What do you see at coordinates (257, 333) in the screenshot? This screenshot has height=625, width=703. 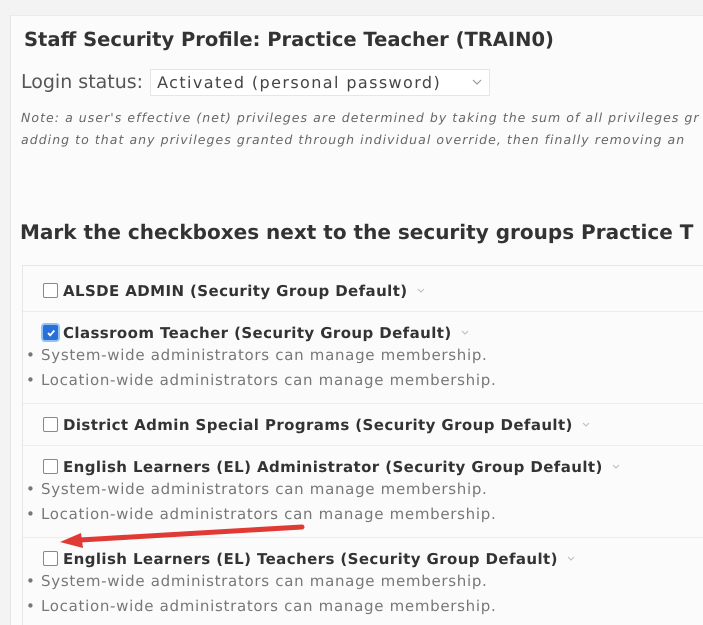 I see `group-label: Classroom Teacher (Security Group Default)` at bounding box center [257, 333].